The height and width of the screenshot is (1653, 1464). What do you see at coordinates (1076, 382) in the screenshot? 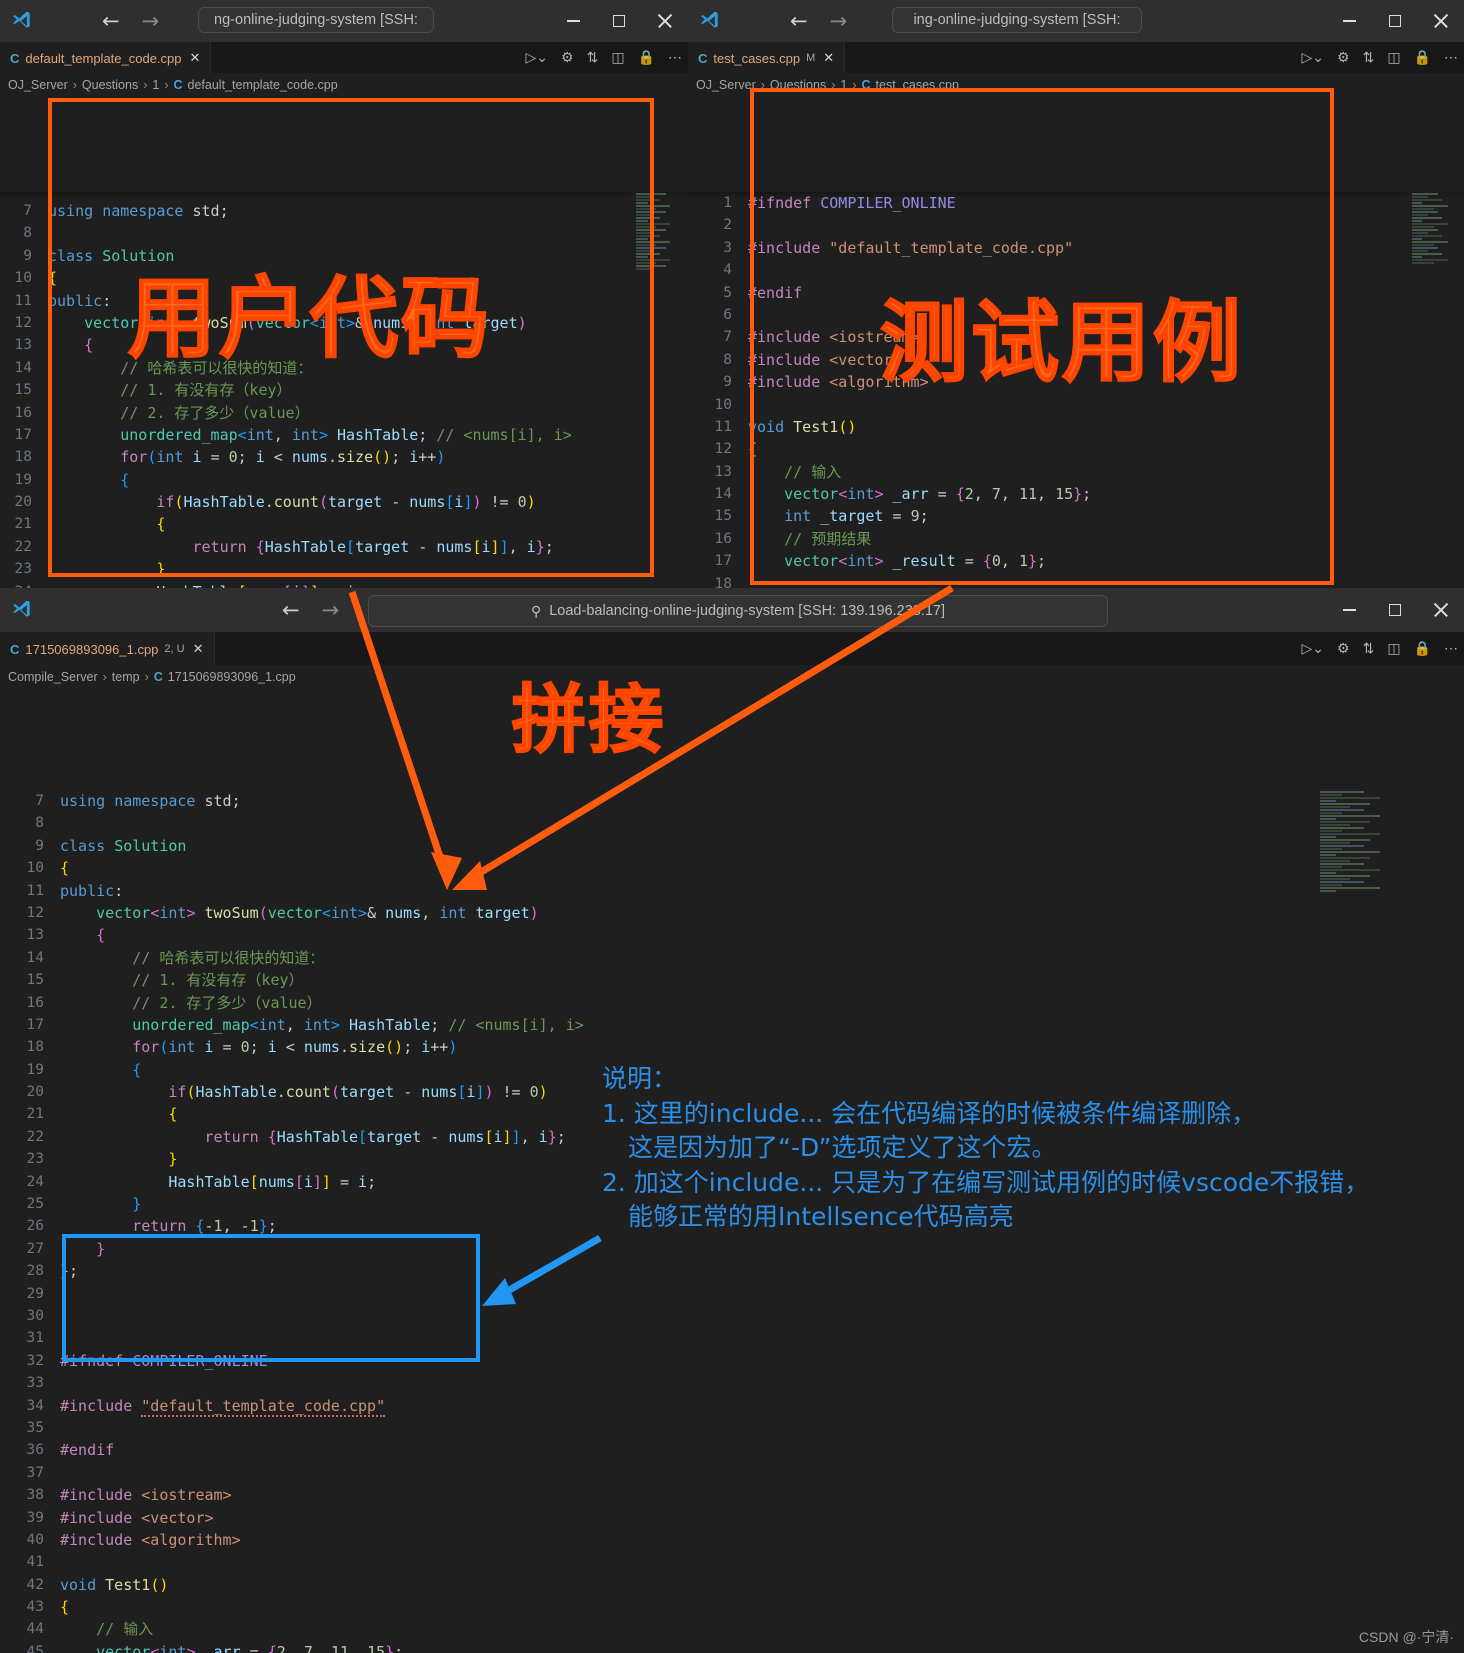
I see `code-line: 9 #include <algorithm>` at bounding box center [1076, 382].